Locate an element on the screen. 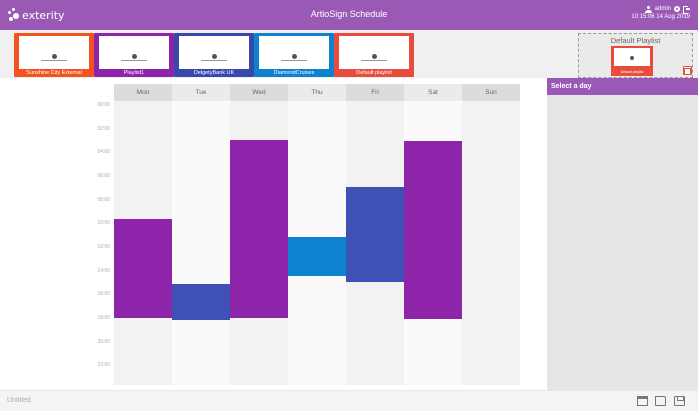 Image resolution: width=698 pixels, height=411 pixels. playlist-label: Default playlist is located at coordinates (374, 73).